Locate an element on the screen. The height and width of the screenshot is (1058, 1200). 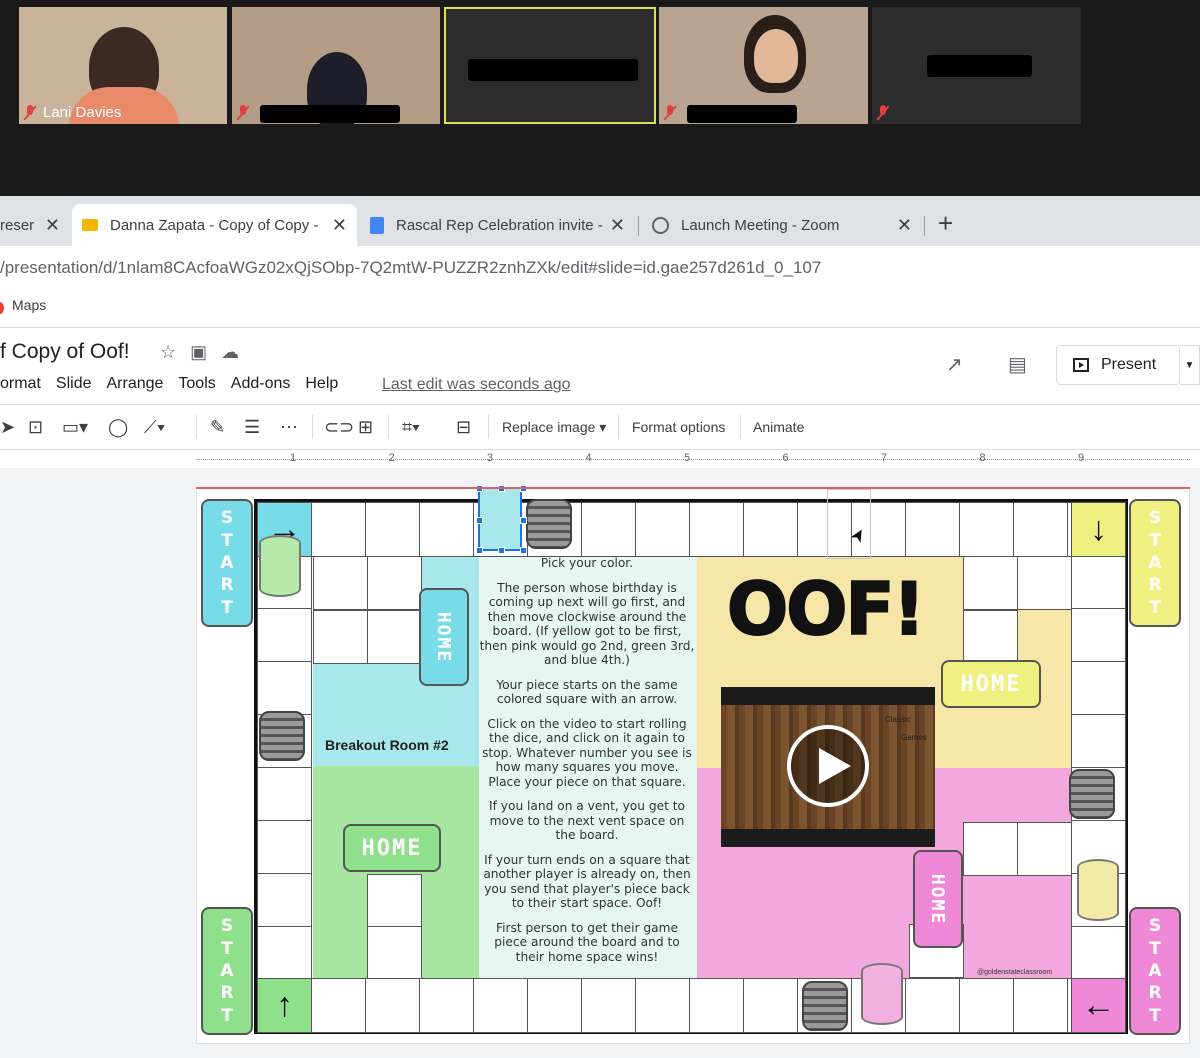
text-box-icon: ⊡ is located at coordinates (35, 427).